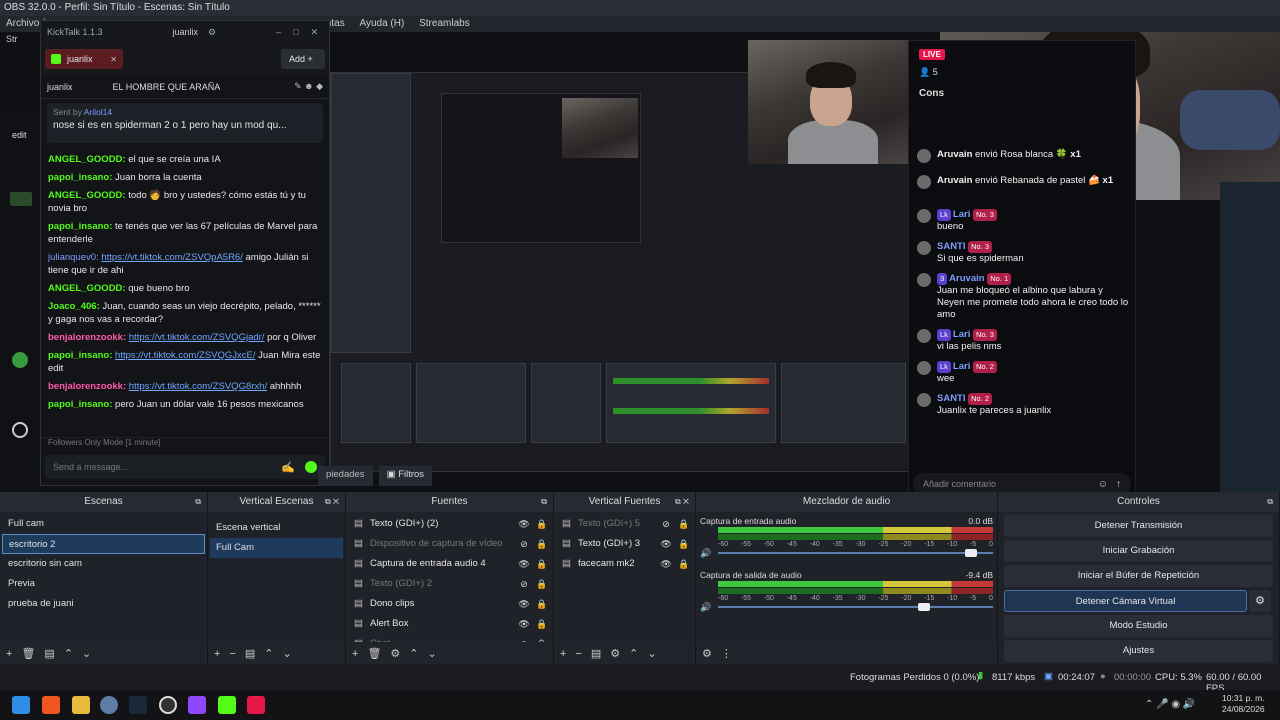 This screenshot has height=720, width=1280. Describe the element at coordinates (198, 386) in the screenshot. I see `chat-link: https://vt.tiktok.com/ZSVQG8rxh/` at that location.